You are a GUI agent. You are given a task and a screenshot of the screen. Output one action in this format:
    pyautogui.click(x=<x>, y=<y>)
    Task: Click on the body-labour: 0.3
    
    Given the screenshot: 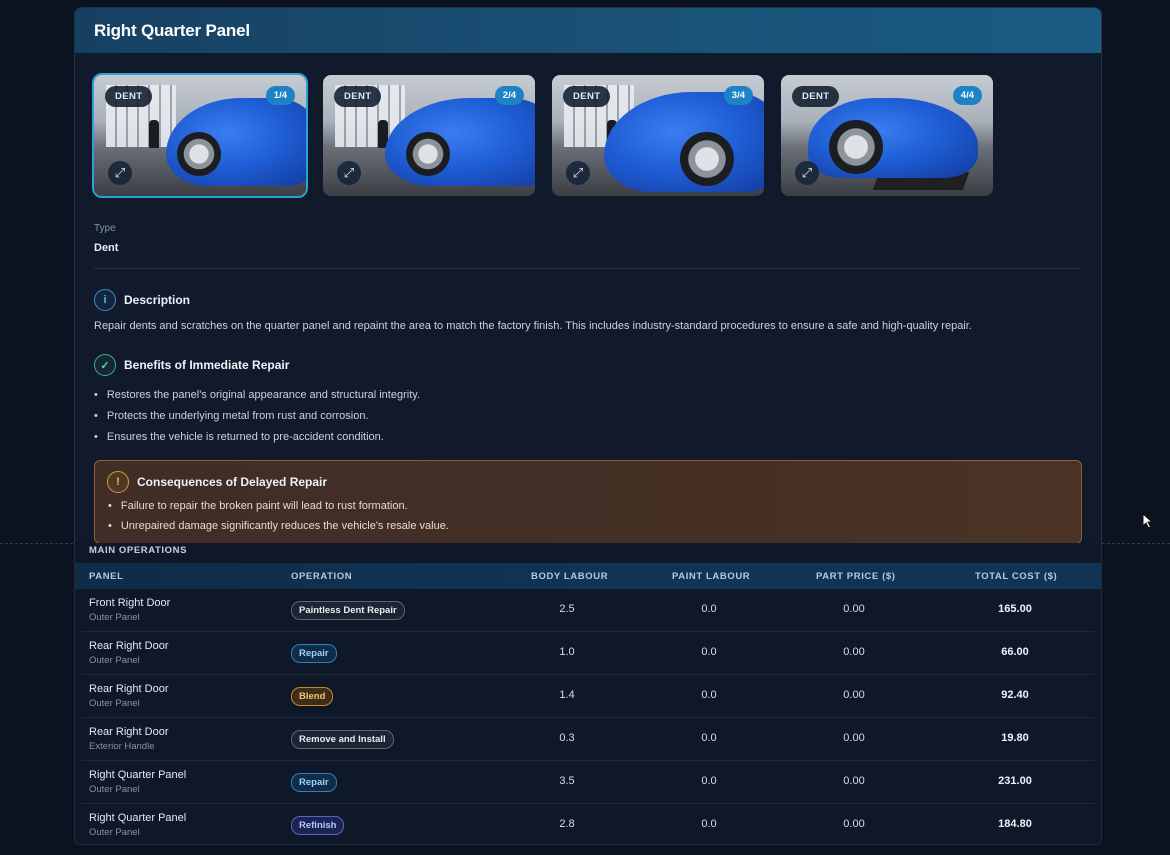 What is the action you would take?
    pyautogui.click(x=567, y=738)
    